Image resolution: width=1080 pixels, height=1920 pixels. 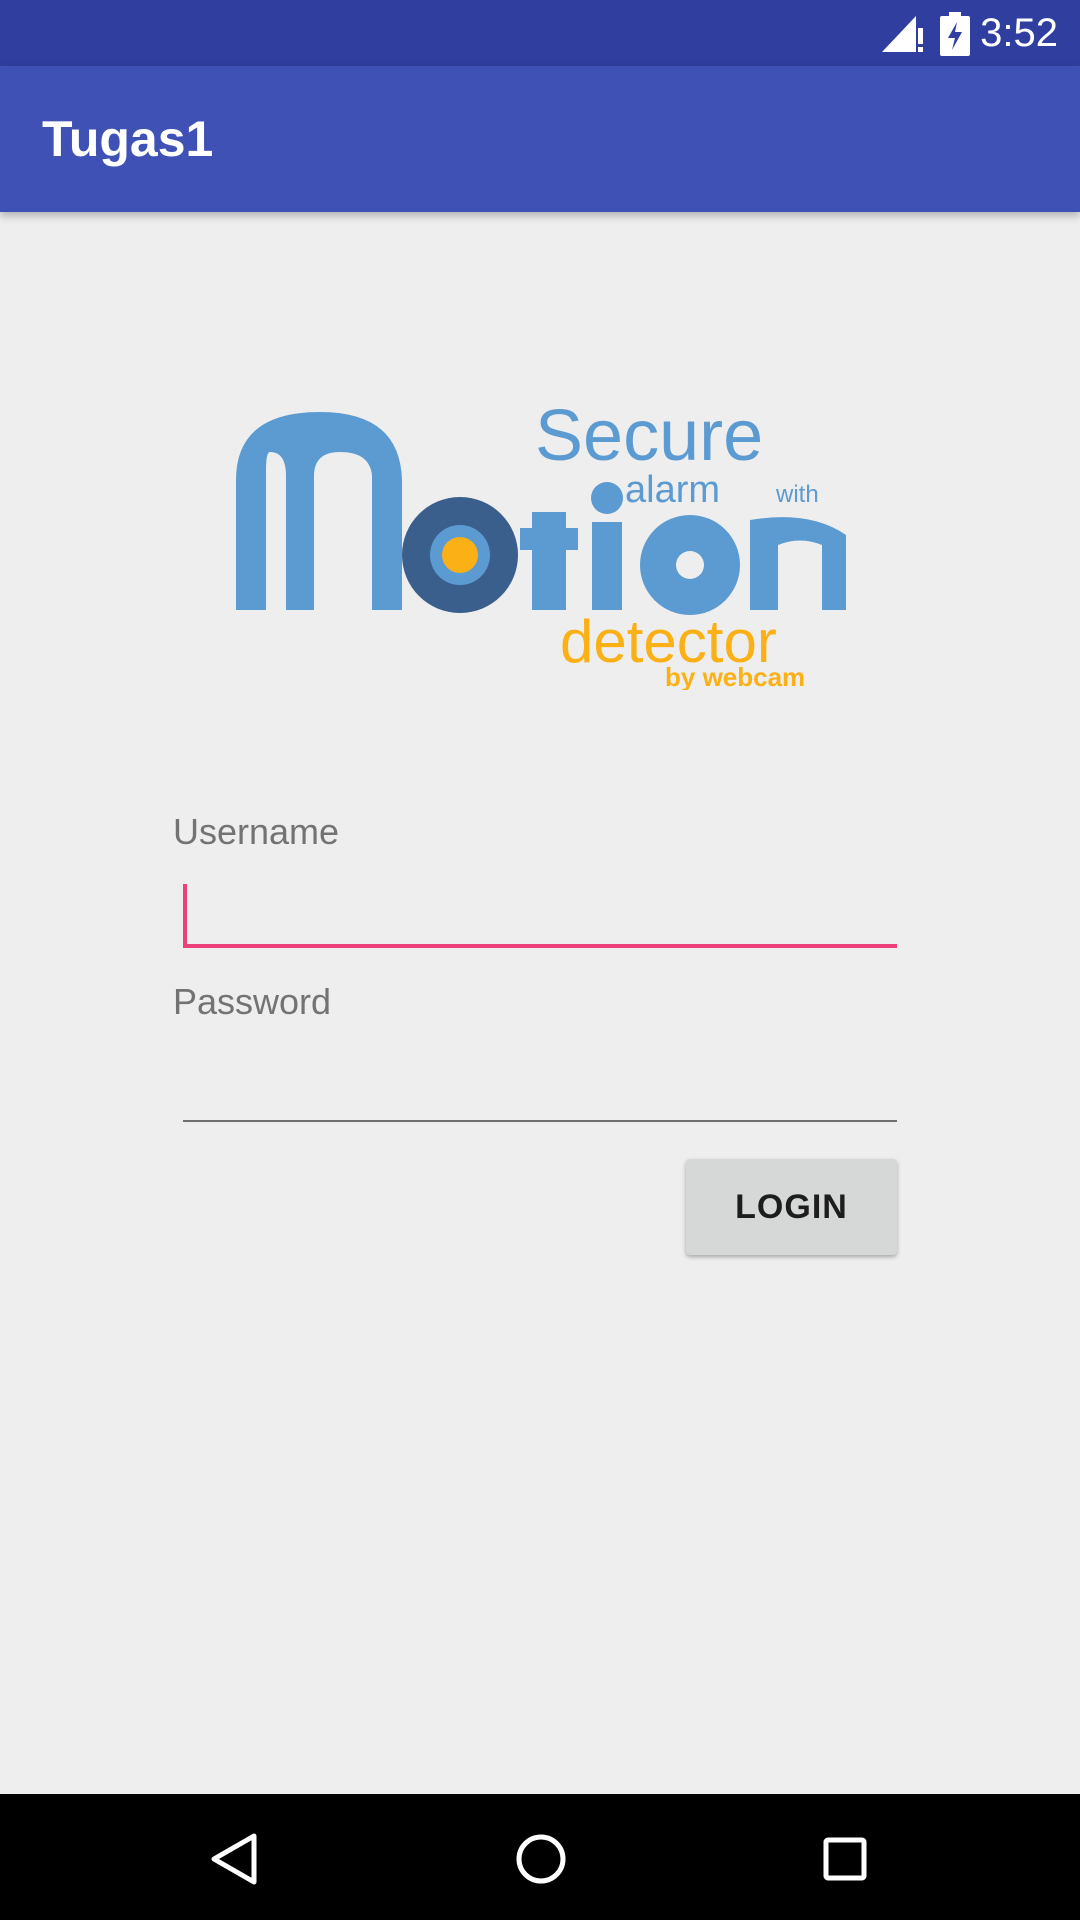 What do you see at coordinates (649, 438) in the screenshot?
I see `logo-secure-text: Secure` at bounding box center [649, 438].